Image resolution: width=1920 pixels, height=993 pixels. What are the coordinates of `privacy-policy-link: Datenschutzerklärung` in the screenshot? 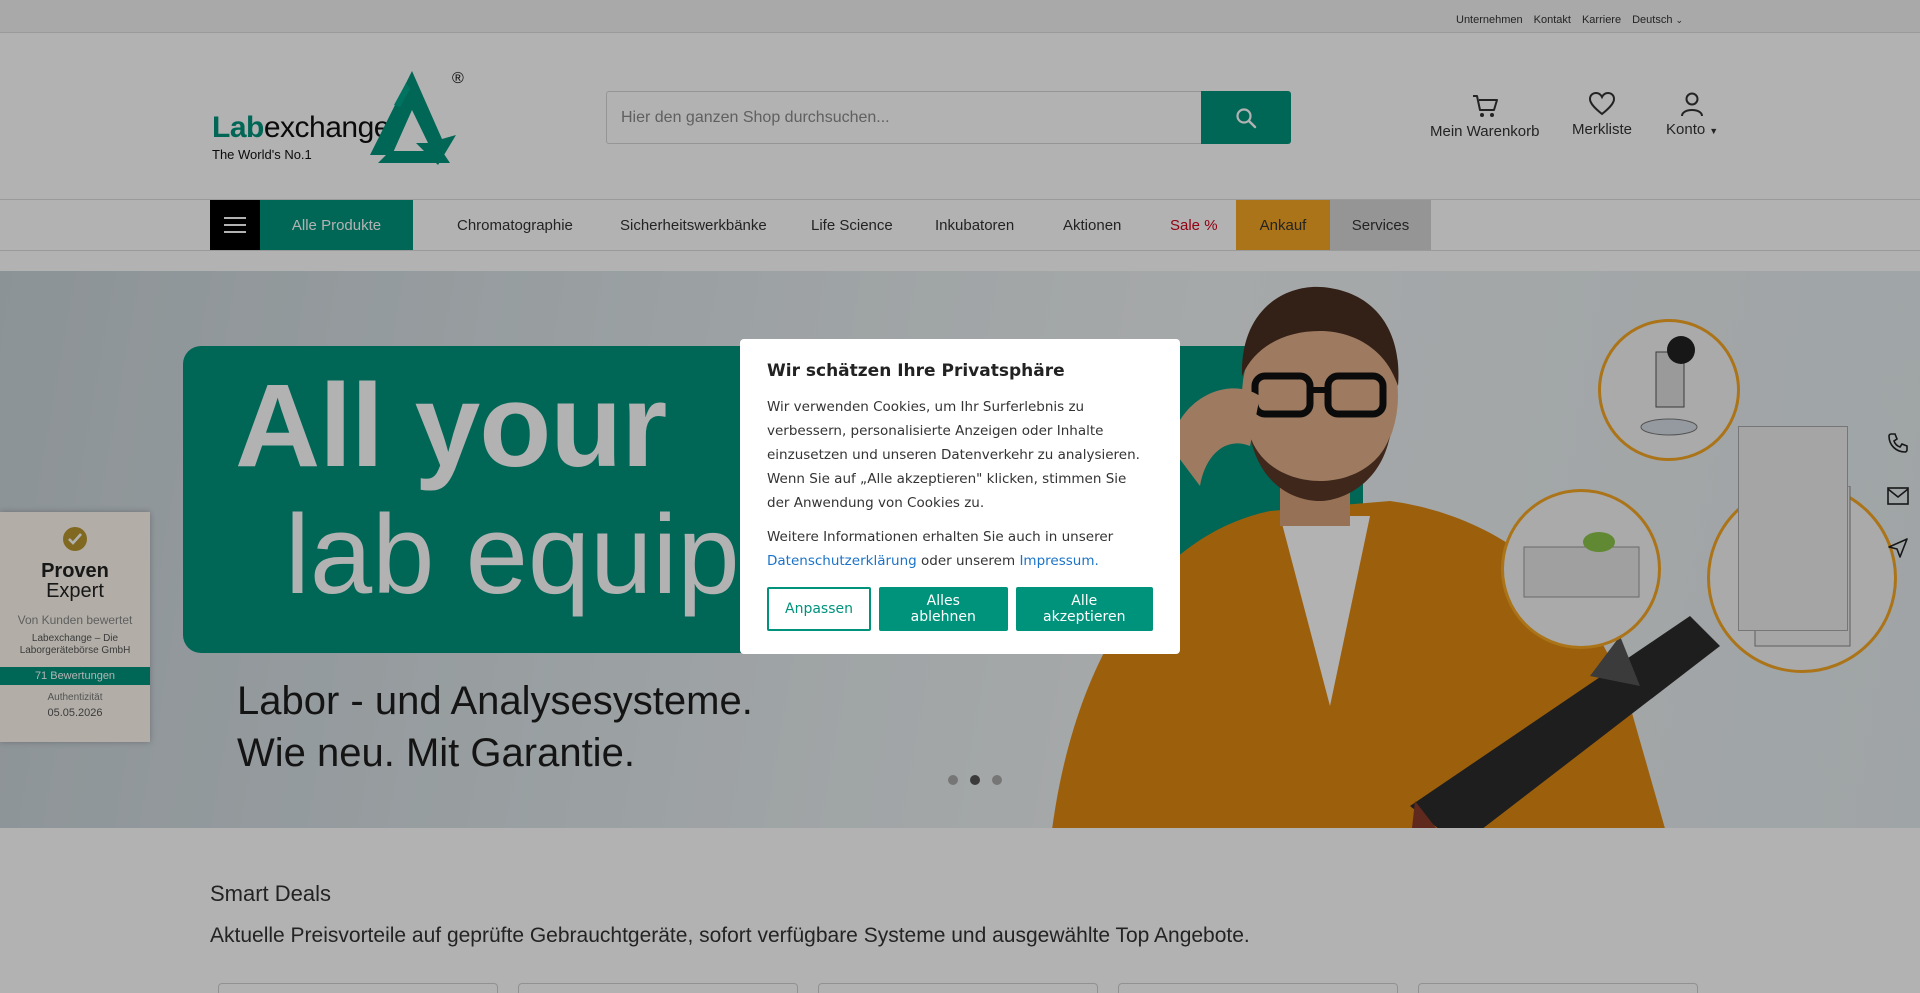 It's located at (842, 561).